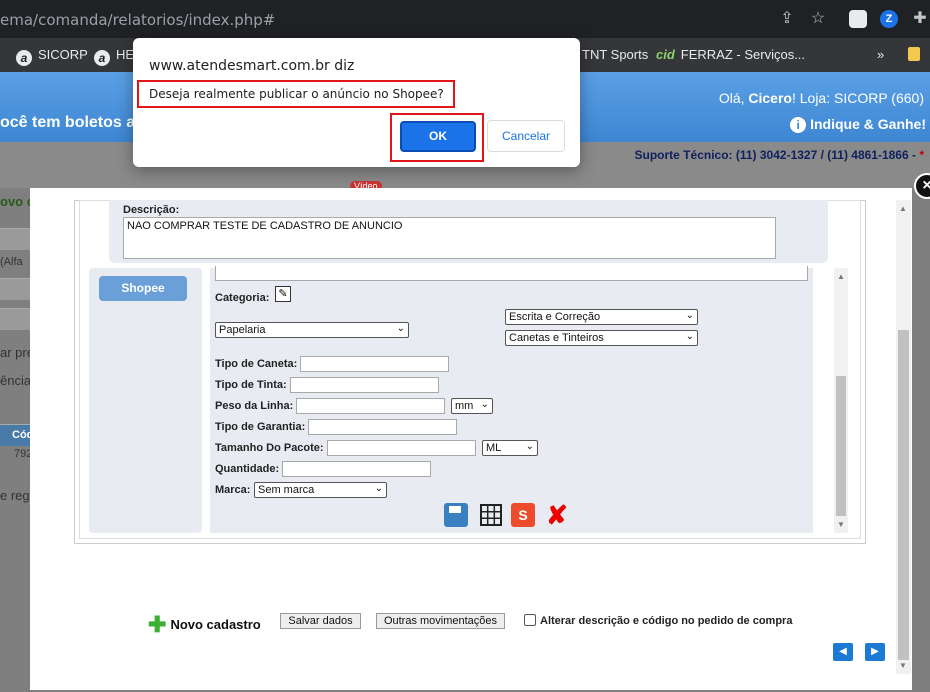 This screenshot has width=930, height=692. Describe the element at coordinates (472, 406) in the screenshot. I see `peso-unit-select: mm ⌄` at that location.